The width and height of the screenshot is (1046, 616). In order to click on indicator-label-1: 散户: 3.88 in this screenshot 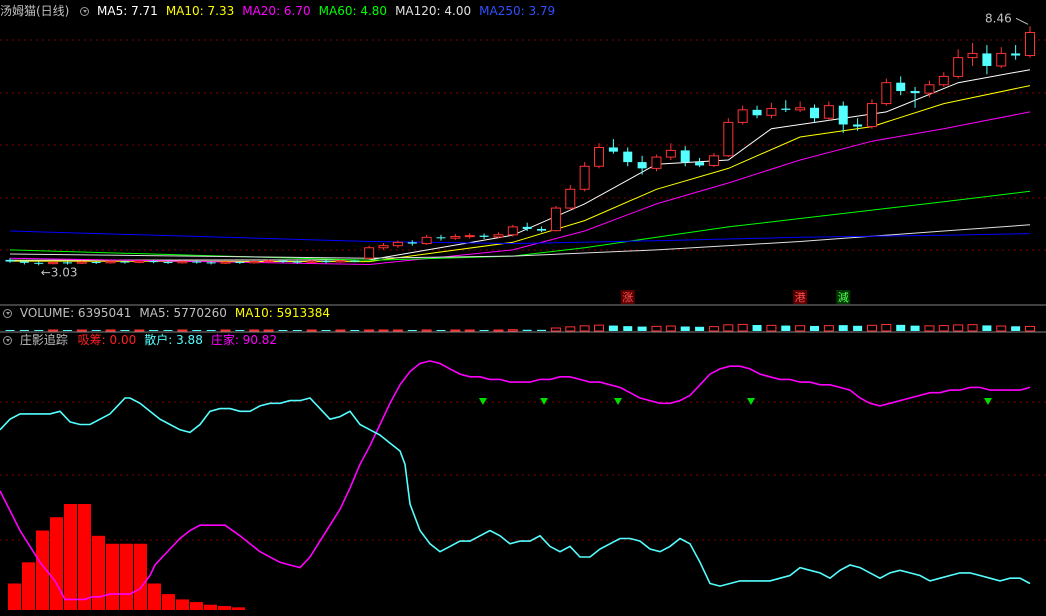, I will do `click(173, 340)`.